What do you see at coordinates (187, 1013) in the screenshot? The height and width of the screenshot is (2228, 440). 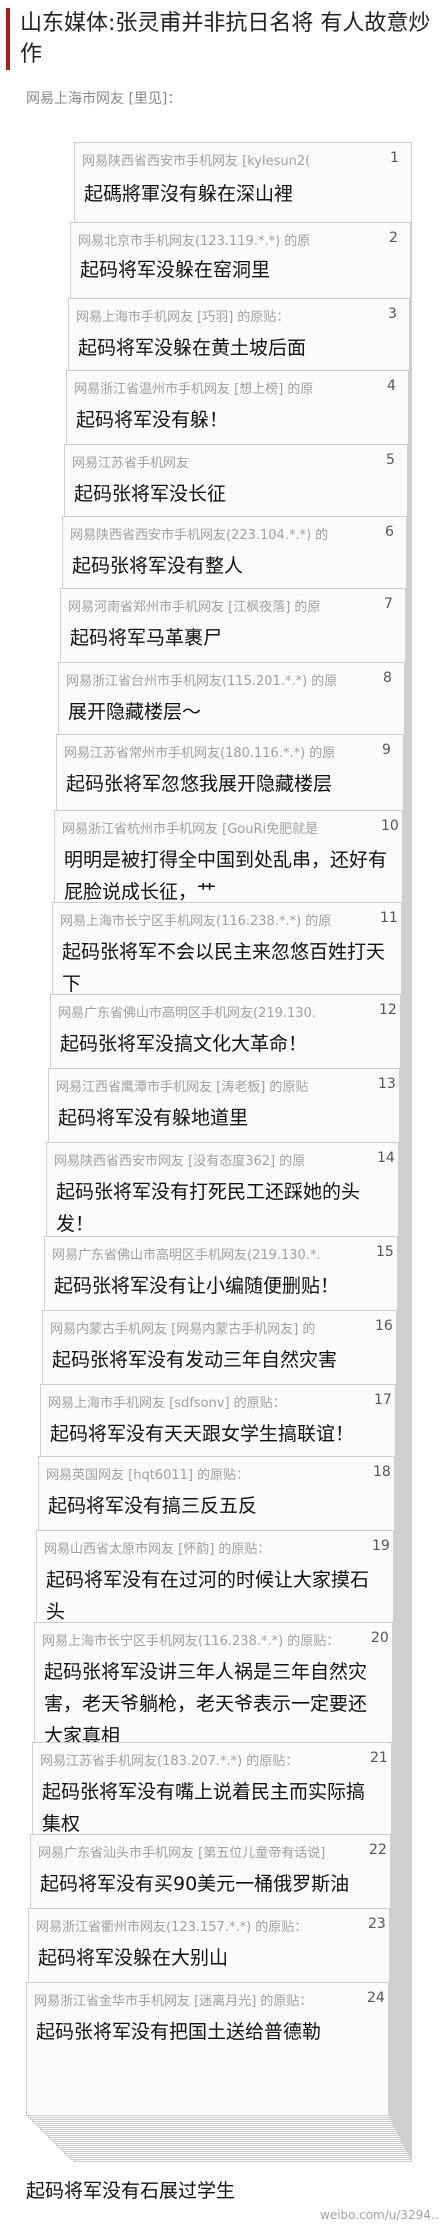 I see `comment-source-header: 网易广东省佛山市高明区手机网友(219.130.` at bounding box center [187, 1013].